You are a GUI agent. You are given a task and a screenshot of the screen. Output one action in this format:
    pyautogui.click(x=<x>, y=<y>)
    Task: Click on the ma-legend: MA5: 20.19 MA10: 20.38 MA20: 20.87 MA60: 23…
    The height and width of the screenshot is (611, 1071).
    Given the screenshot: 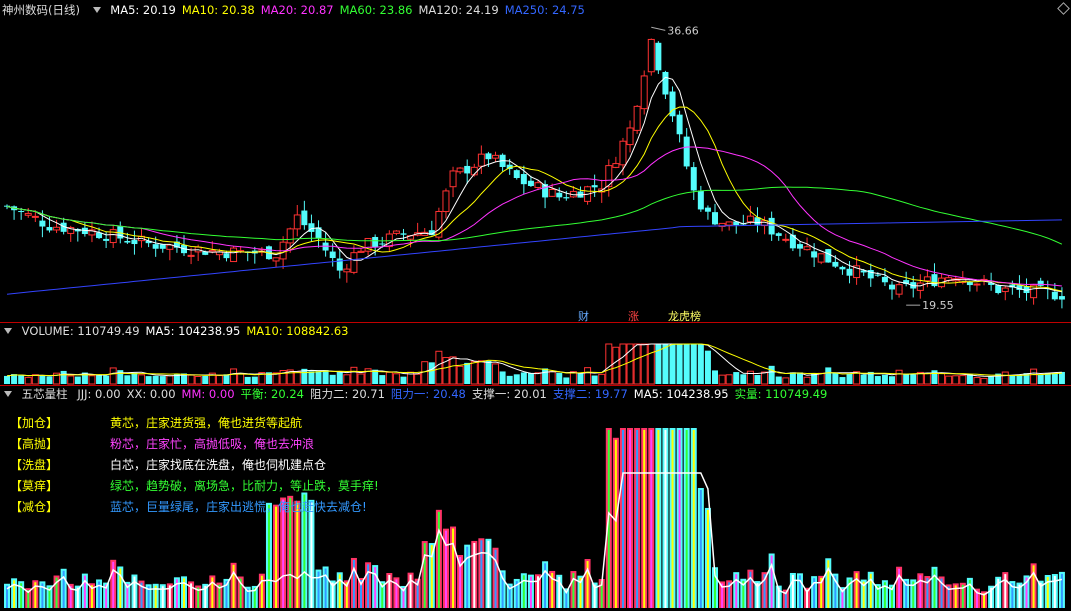 What is the action you would take?
    pyautogui.click(x=350, y=10)
    